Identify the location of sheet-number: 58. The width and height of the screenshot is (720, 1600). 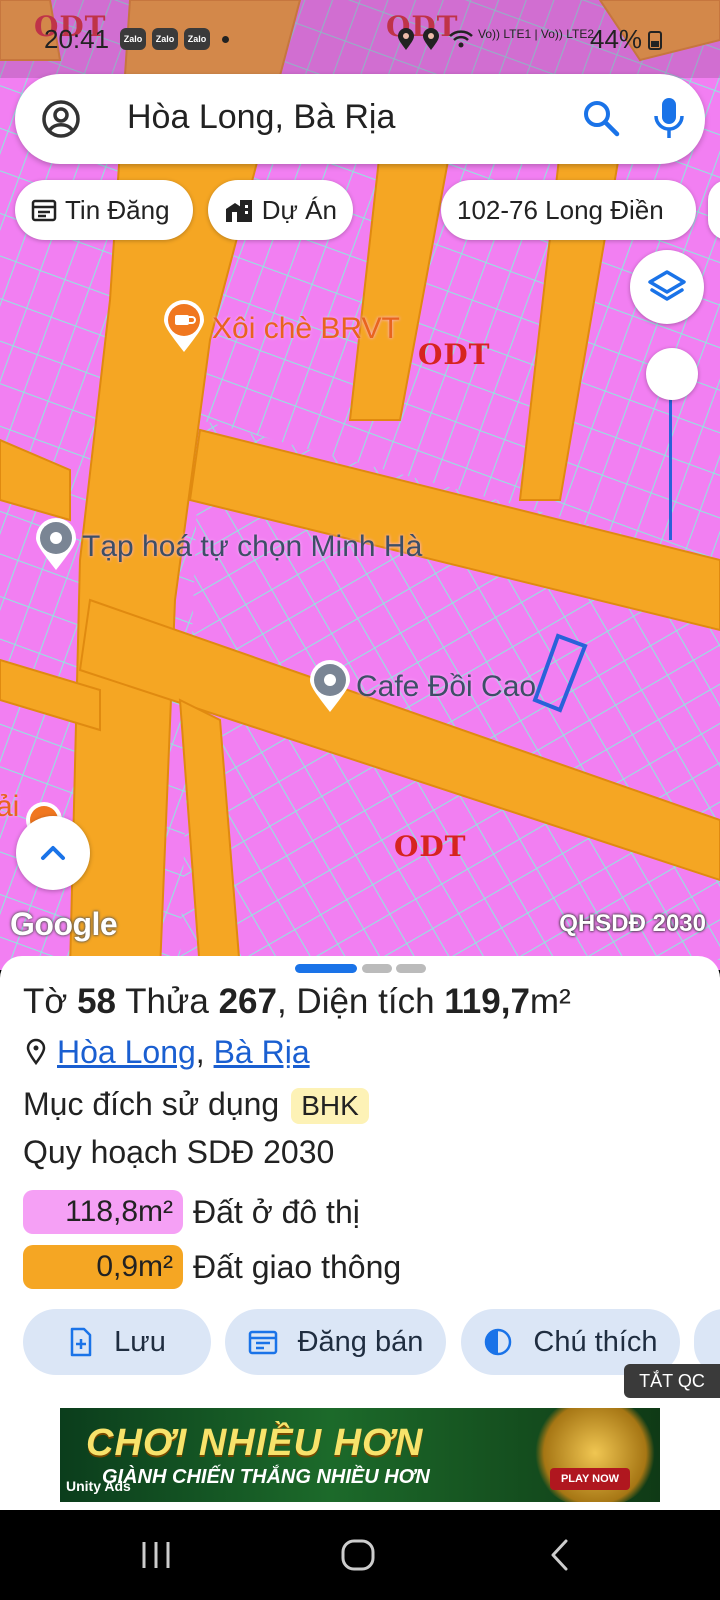
(96, 1001).